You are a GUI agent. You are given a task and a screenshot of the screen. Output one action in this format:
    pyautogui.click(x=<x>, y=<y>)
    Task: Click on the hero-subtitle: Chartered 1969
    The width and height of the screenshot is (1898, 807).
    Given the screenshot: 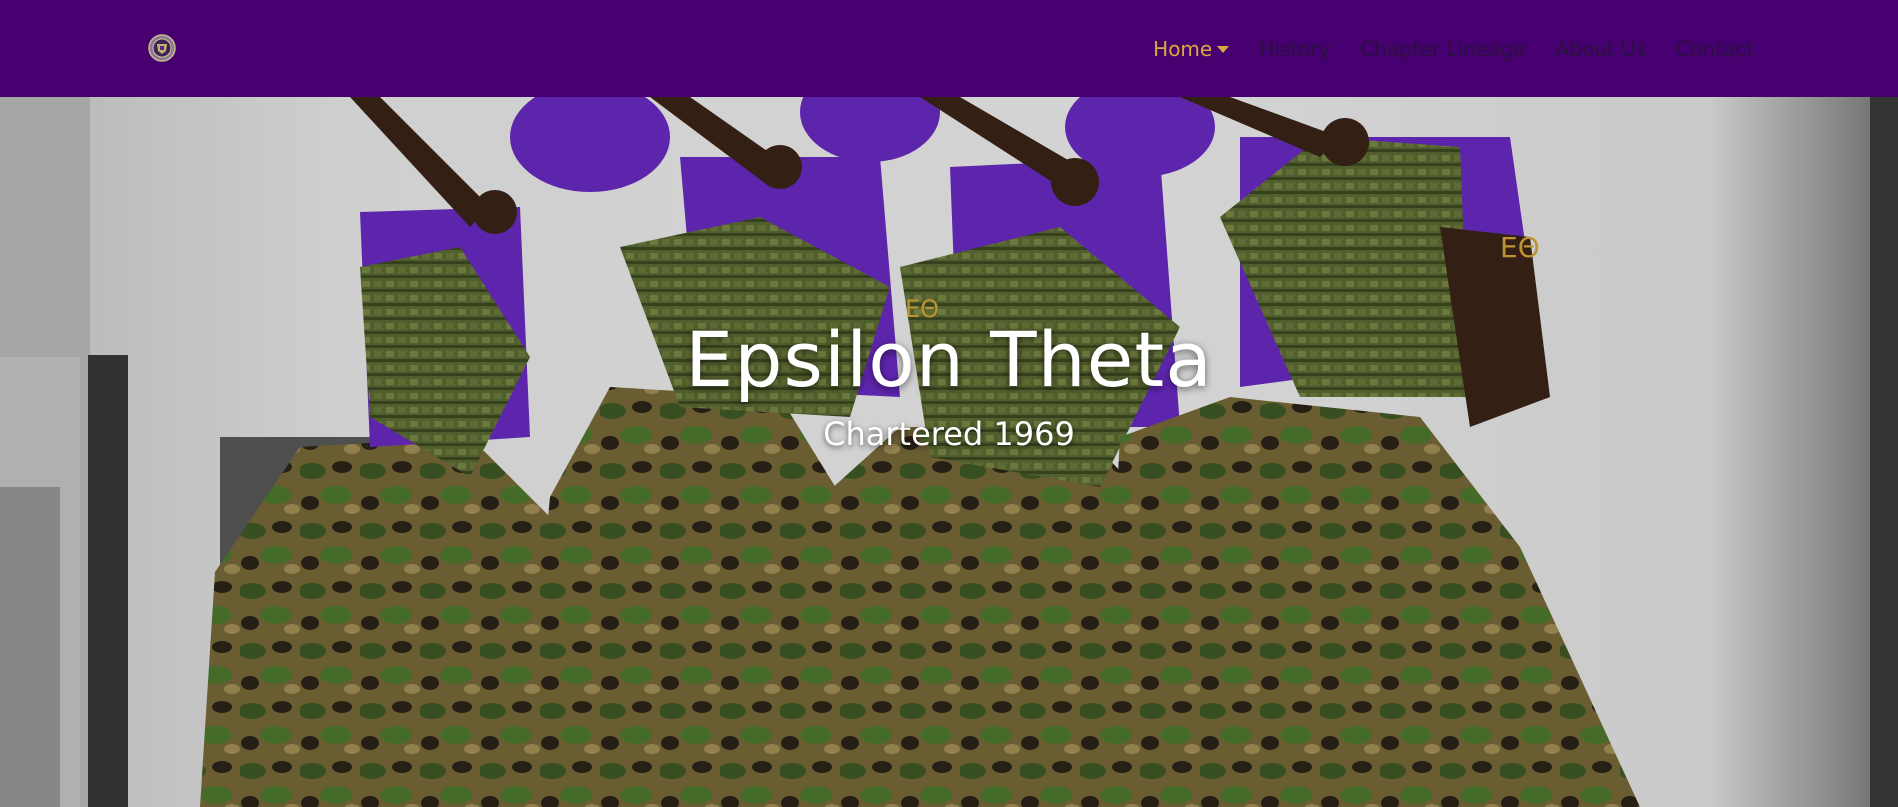 What is the action you would take?
    pyautogui.click(x=949, y=434)
    